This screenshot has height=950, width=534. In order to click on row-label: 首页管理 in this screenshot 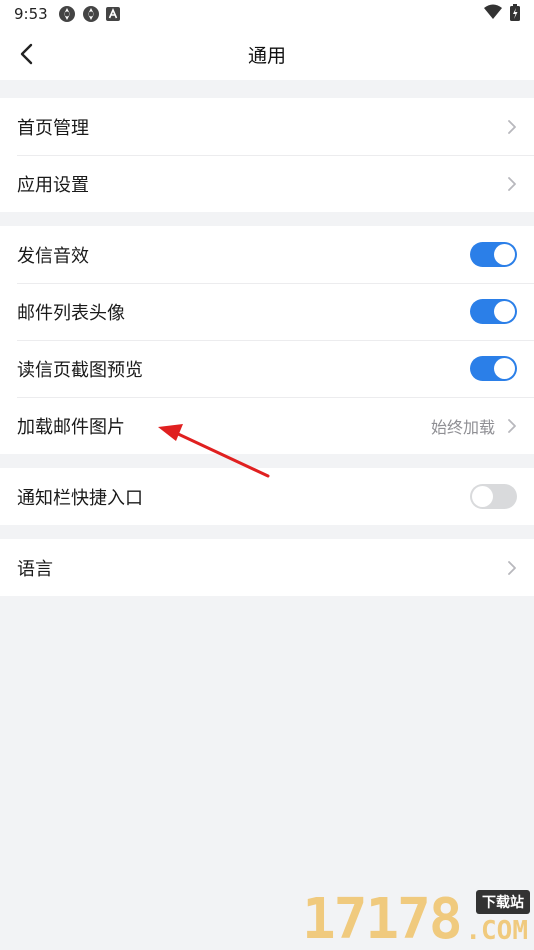, I will do `click(53, 128)`.